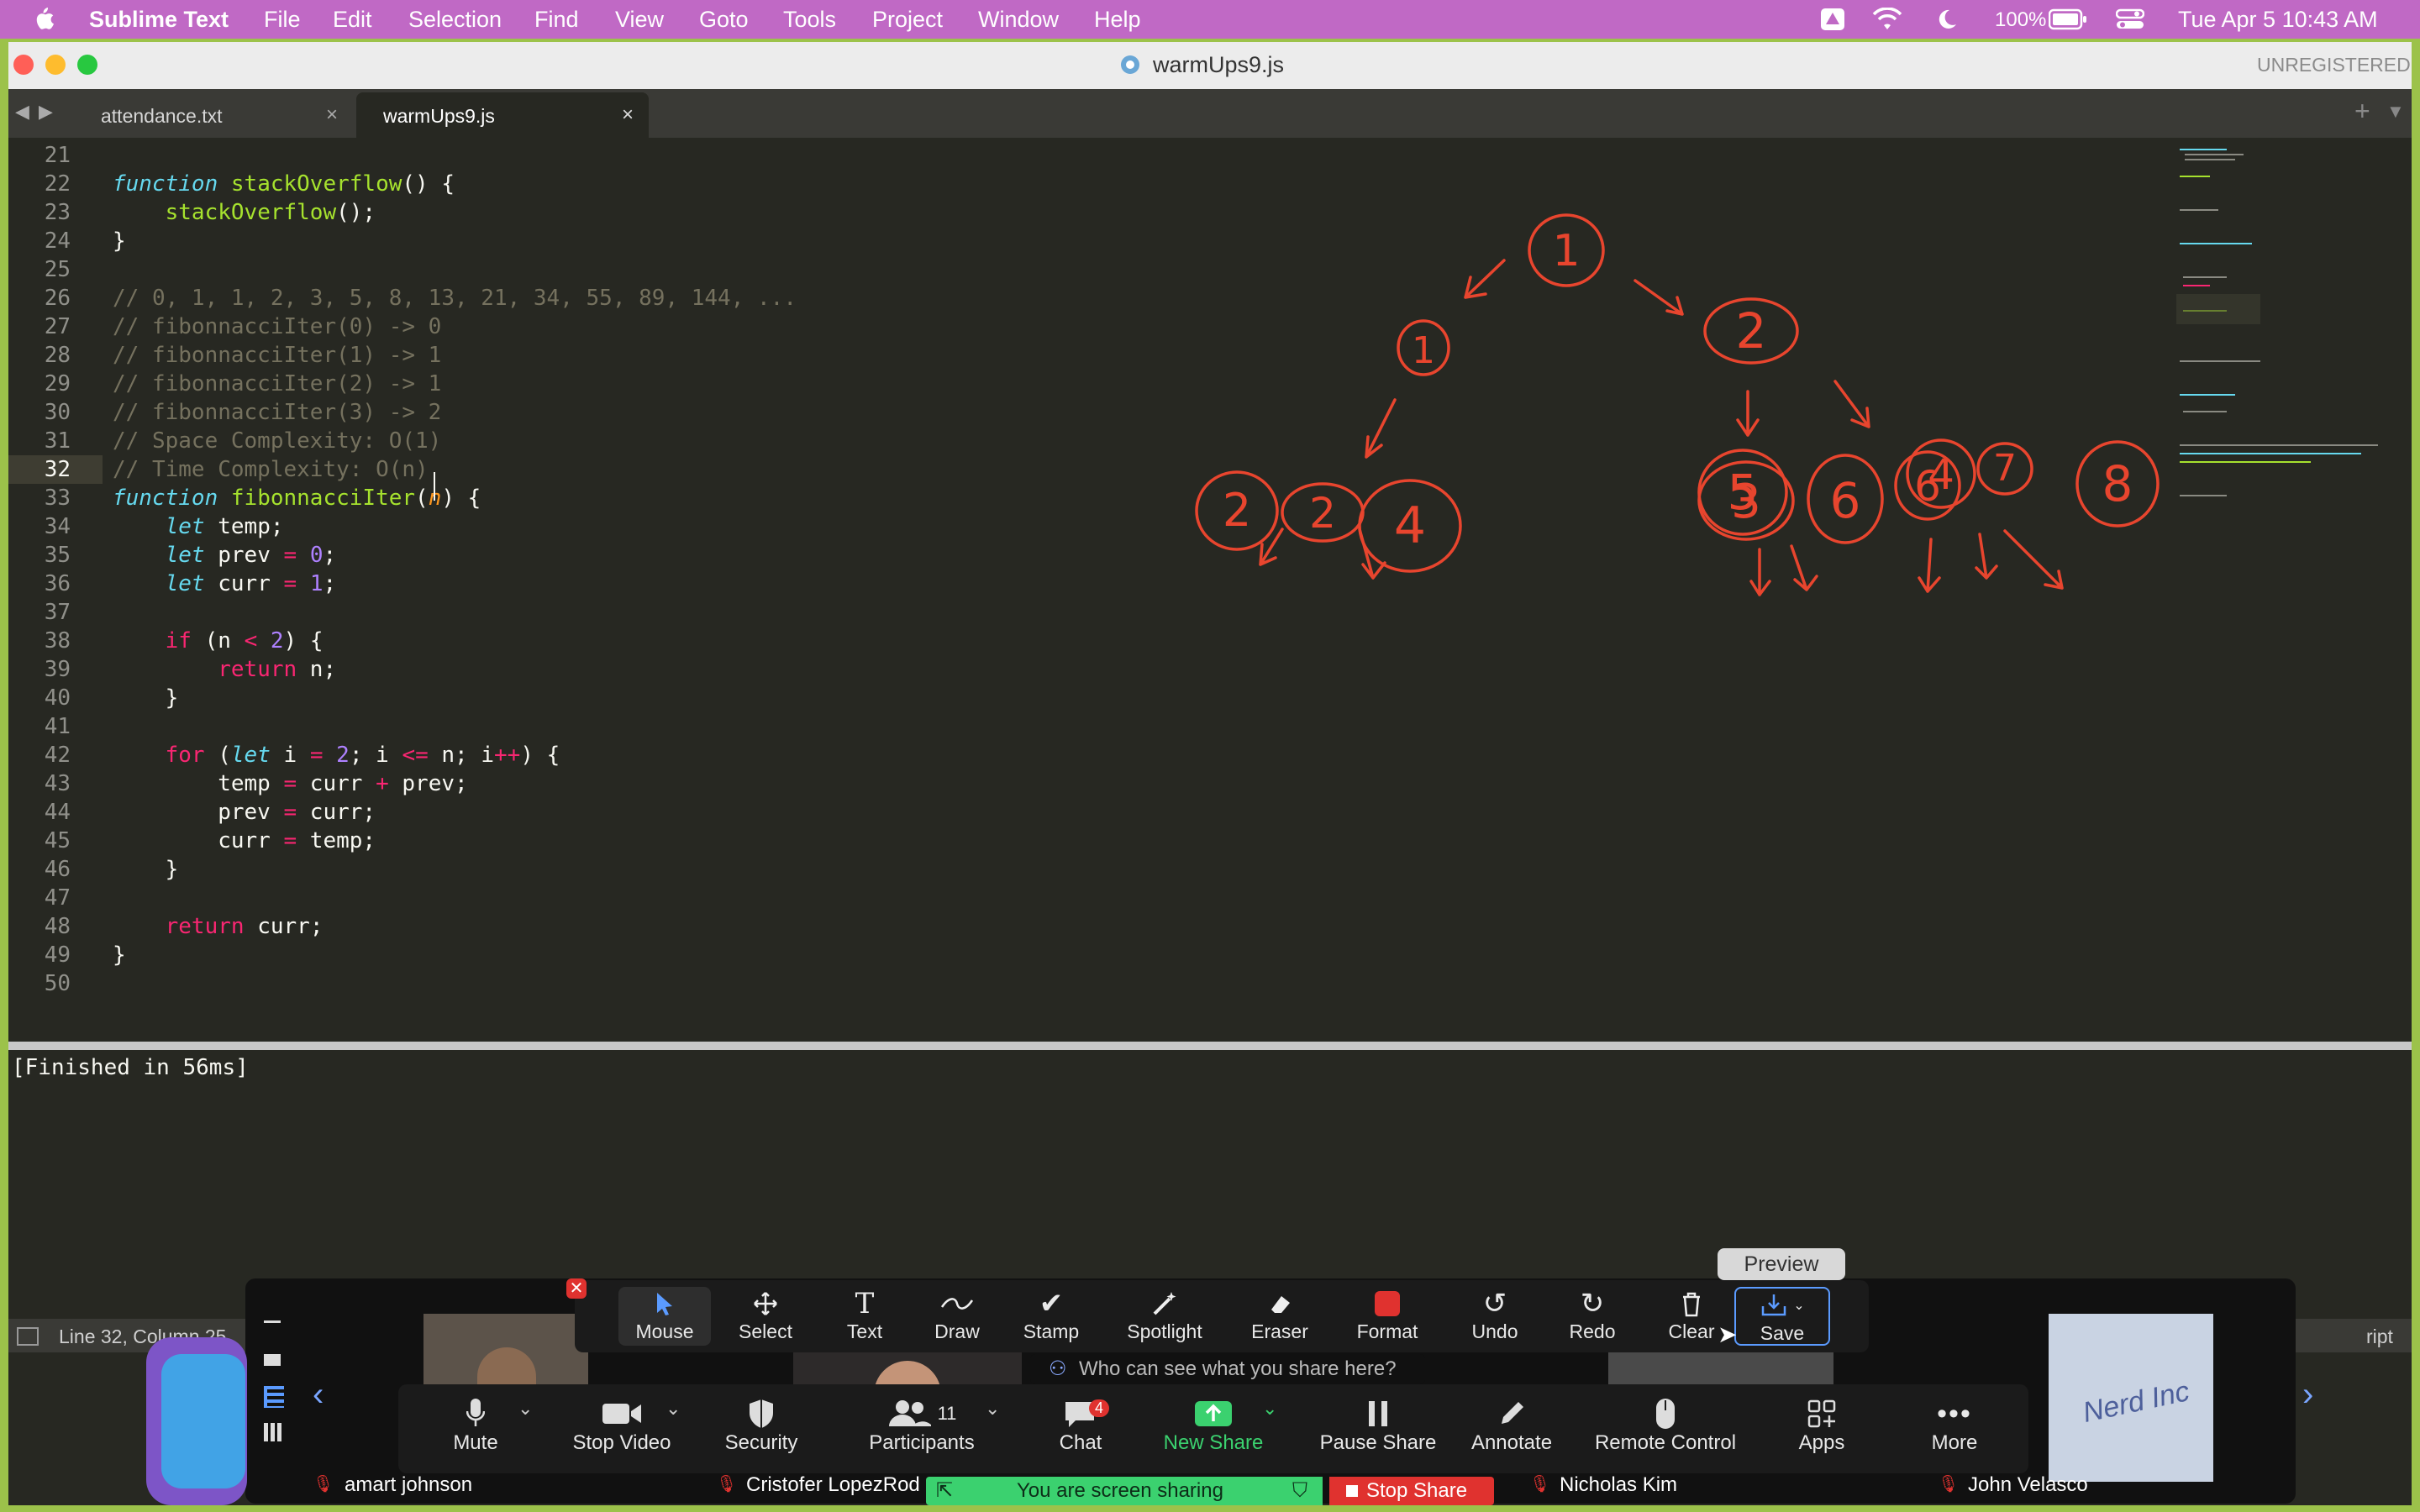 The width and height of the screenshot is (2420, 1512). I want to click on tab-attendance: attendance.txt ×, so click(210, 115).